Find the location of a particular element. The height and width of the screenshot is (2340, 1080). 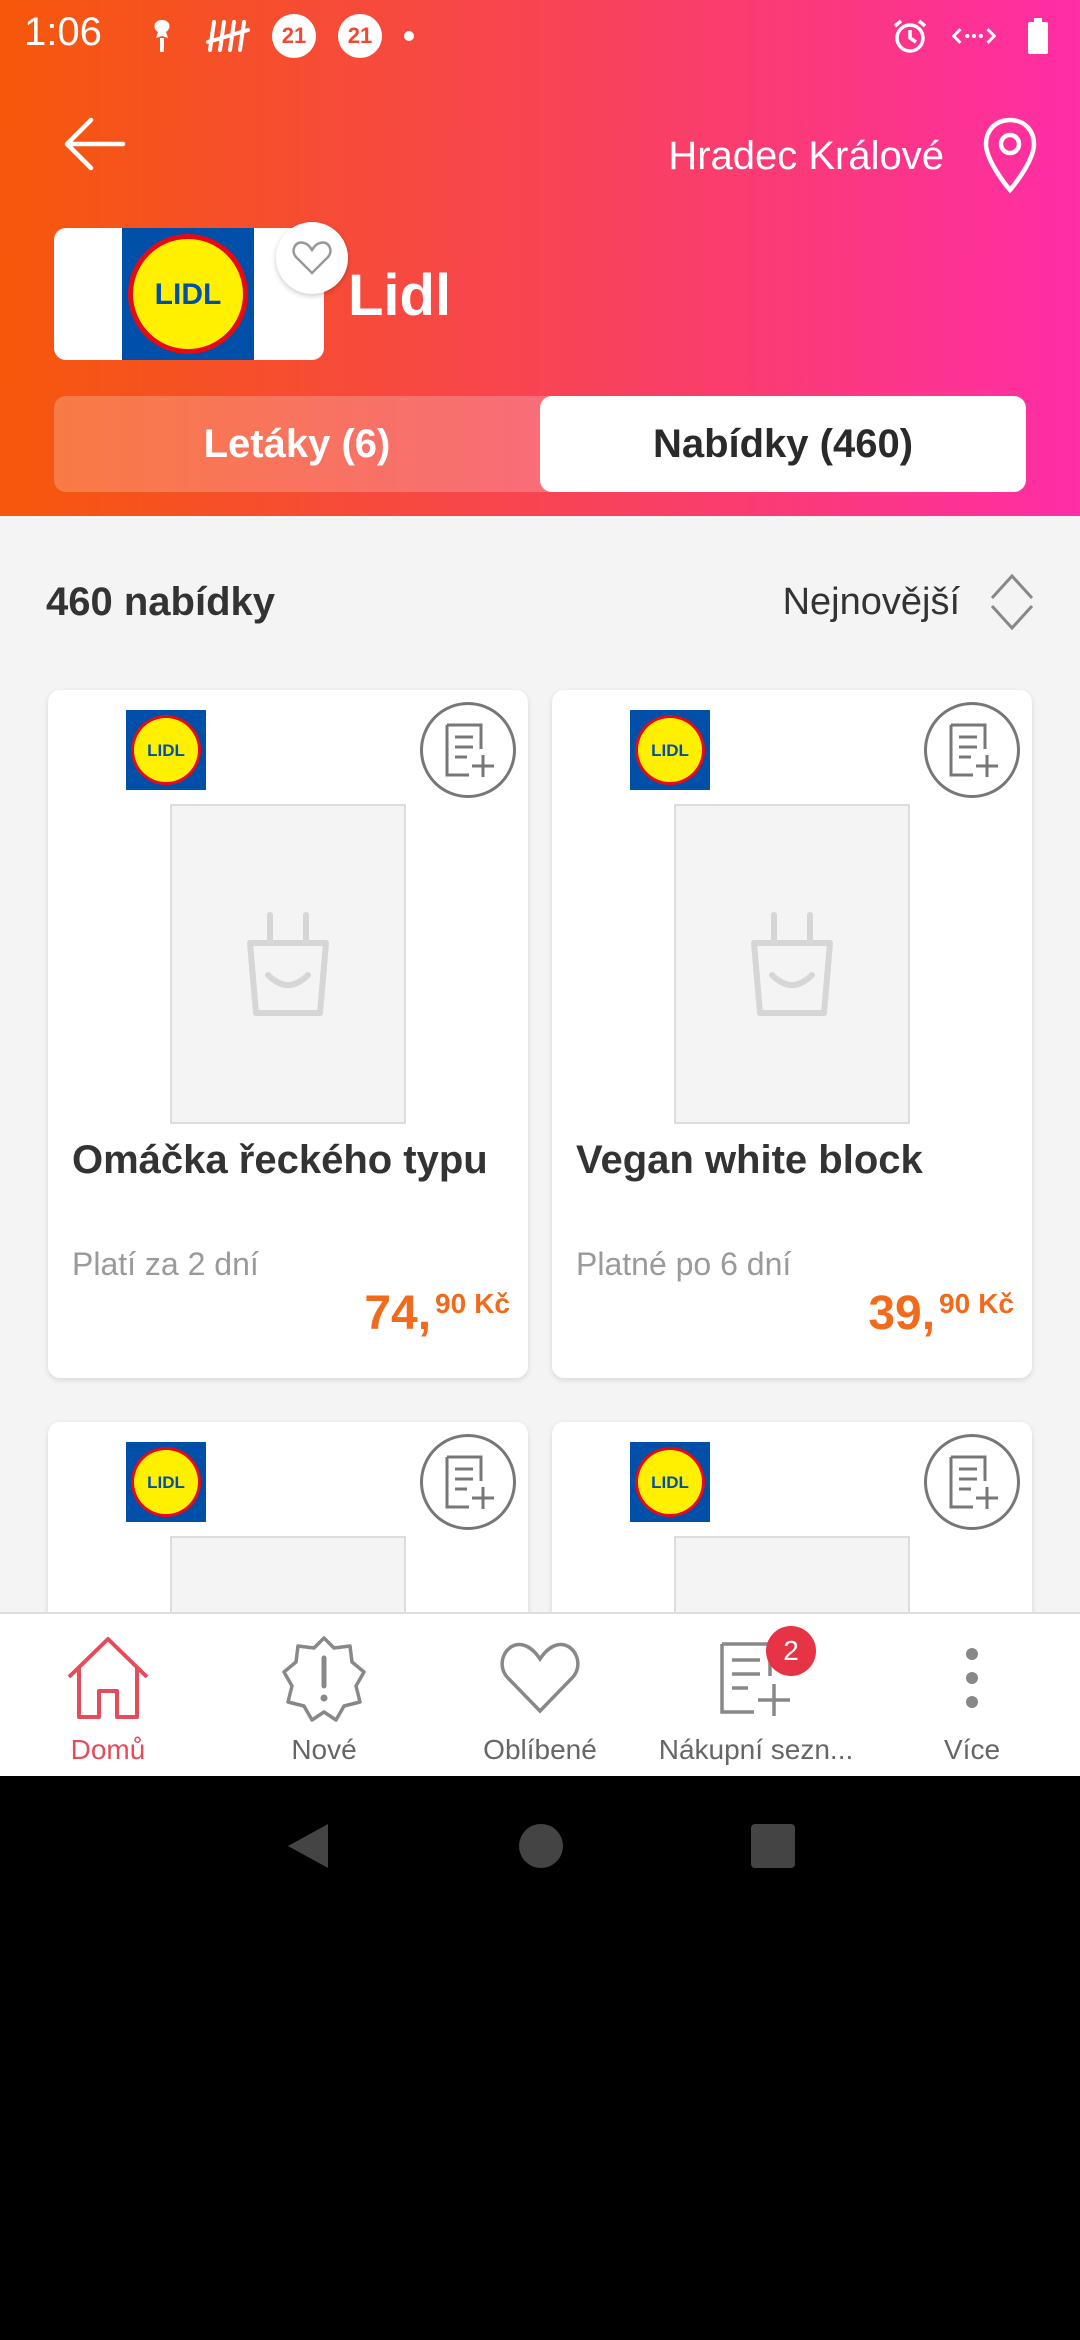

offer-validity: Platí za 2 dní is located at coordinates (165, 1264).